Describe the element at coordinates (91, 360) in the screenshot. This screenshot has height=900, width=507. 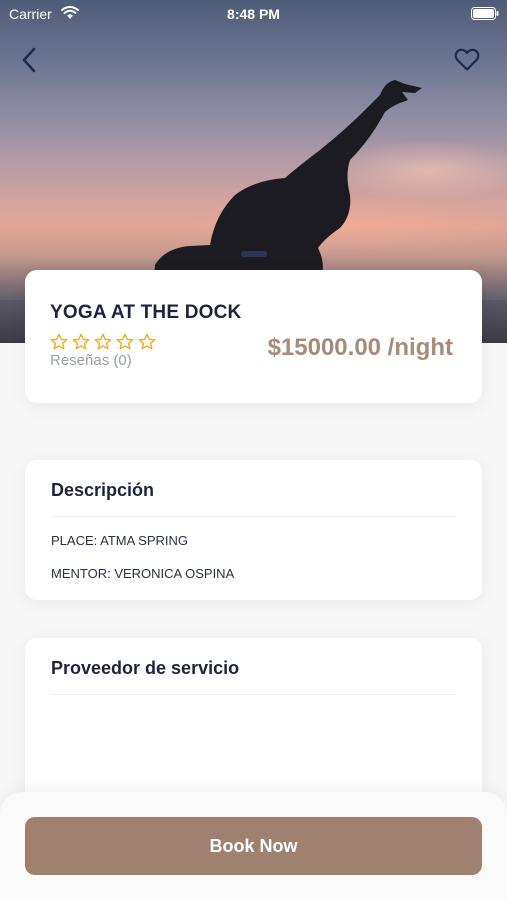
I see `reviews-link: Reseñas (0)` at that location.